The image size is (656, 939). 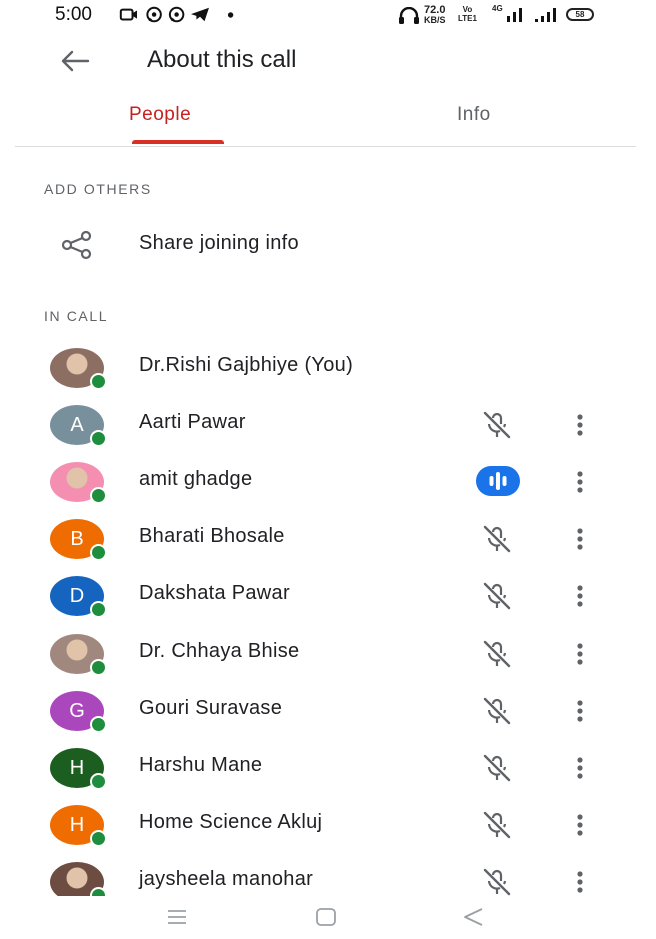 What do you see at coordinates (409, 15) in the screenshot?
I see `headphones-icon` at bounding box center [409, 15].